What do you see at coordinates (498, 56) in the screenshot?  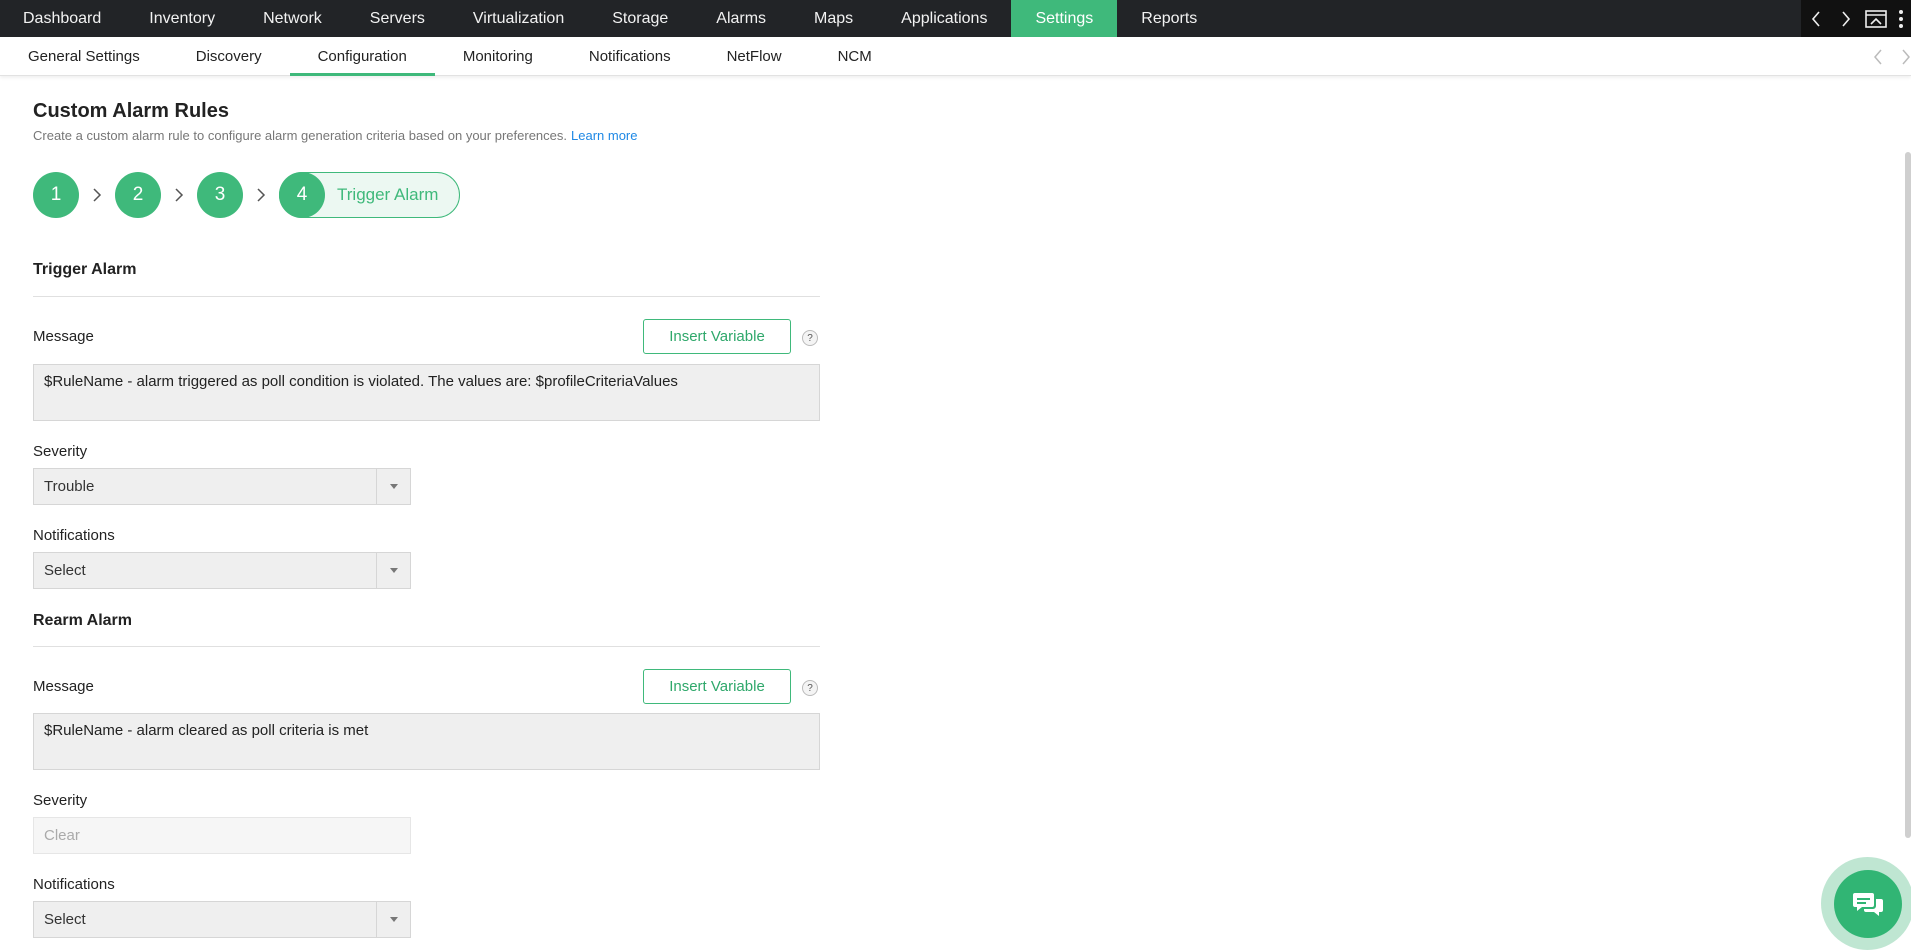 I see `tab-monitoring: Monitoring` at bounding box center [498, 56].